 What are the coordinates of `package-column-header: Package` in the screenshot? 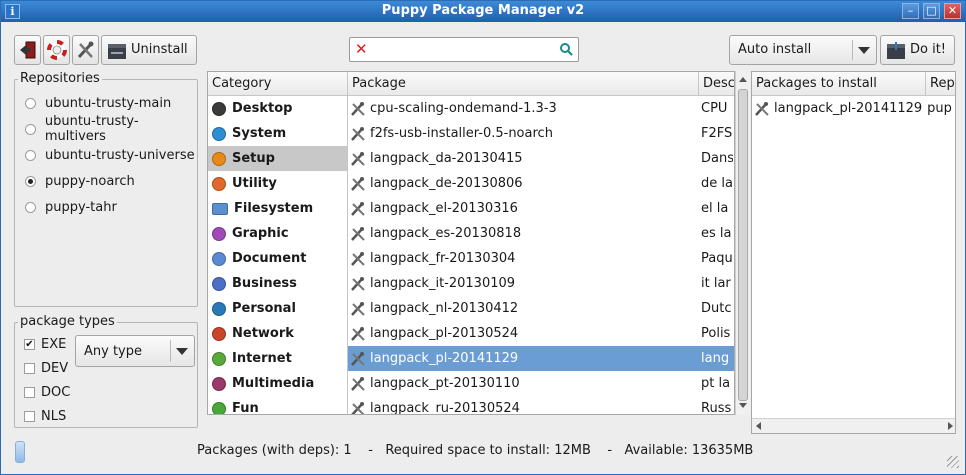 It's located at (523, 84).